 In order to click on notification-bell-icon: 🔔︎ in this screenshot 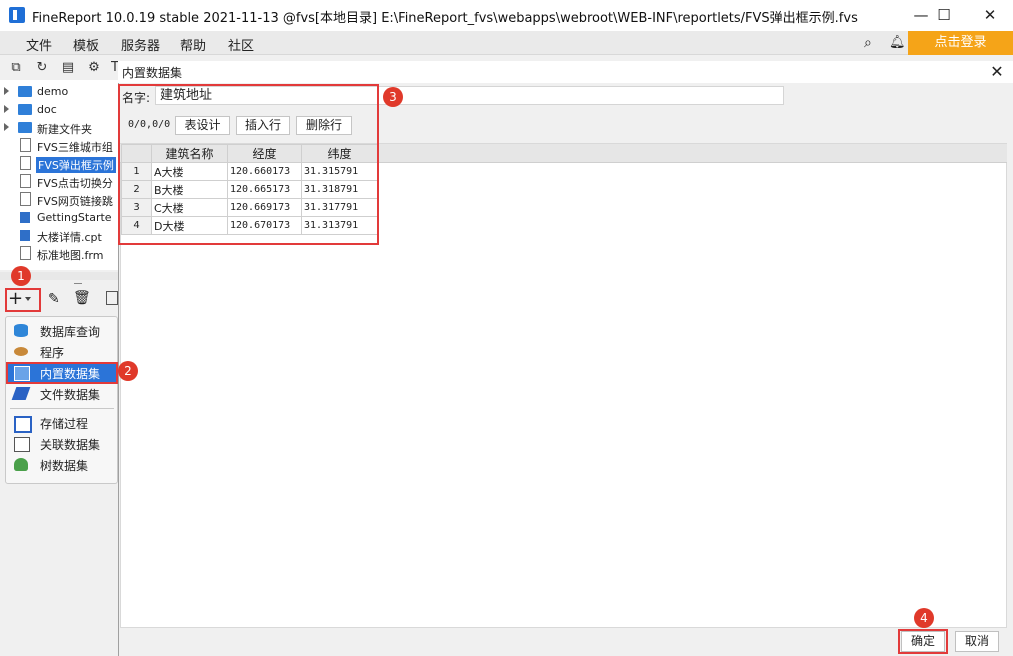, I will do `click(897, 42)`.